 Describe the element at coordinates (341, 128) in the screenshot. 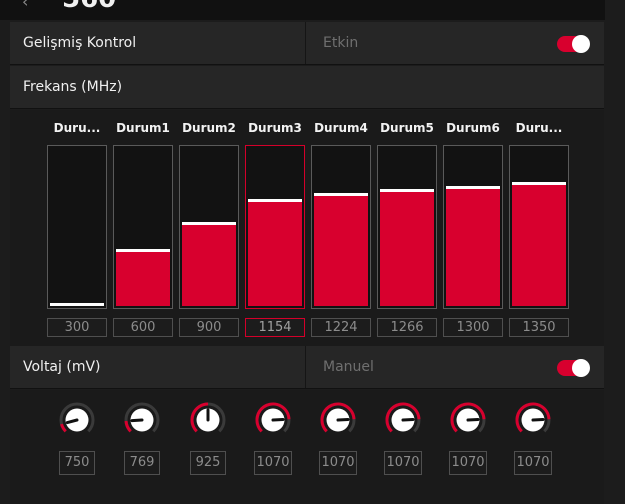

I see `state-name-4: Durum4` at that location.